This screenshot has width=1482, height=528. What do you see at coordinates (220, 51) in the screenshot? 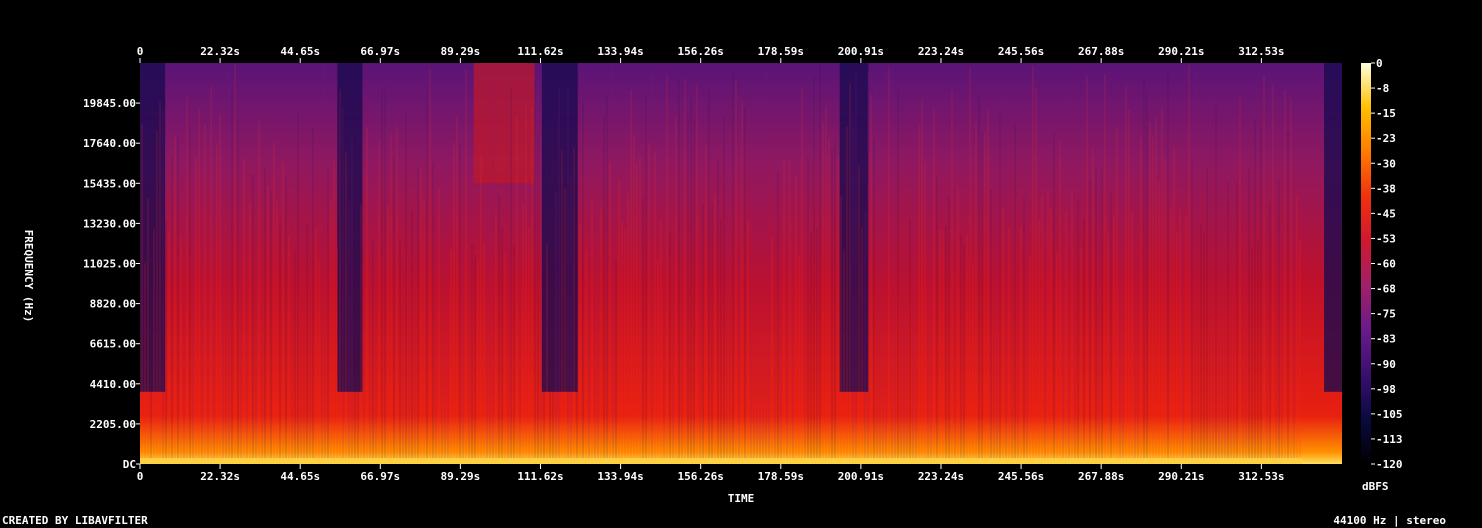
I see `x-tick-label-top: 22.32s` at bounding box center [220, 51].